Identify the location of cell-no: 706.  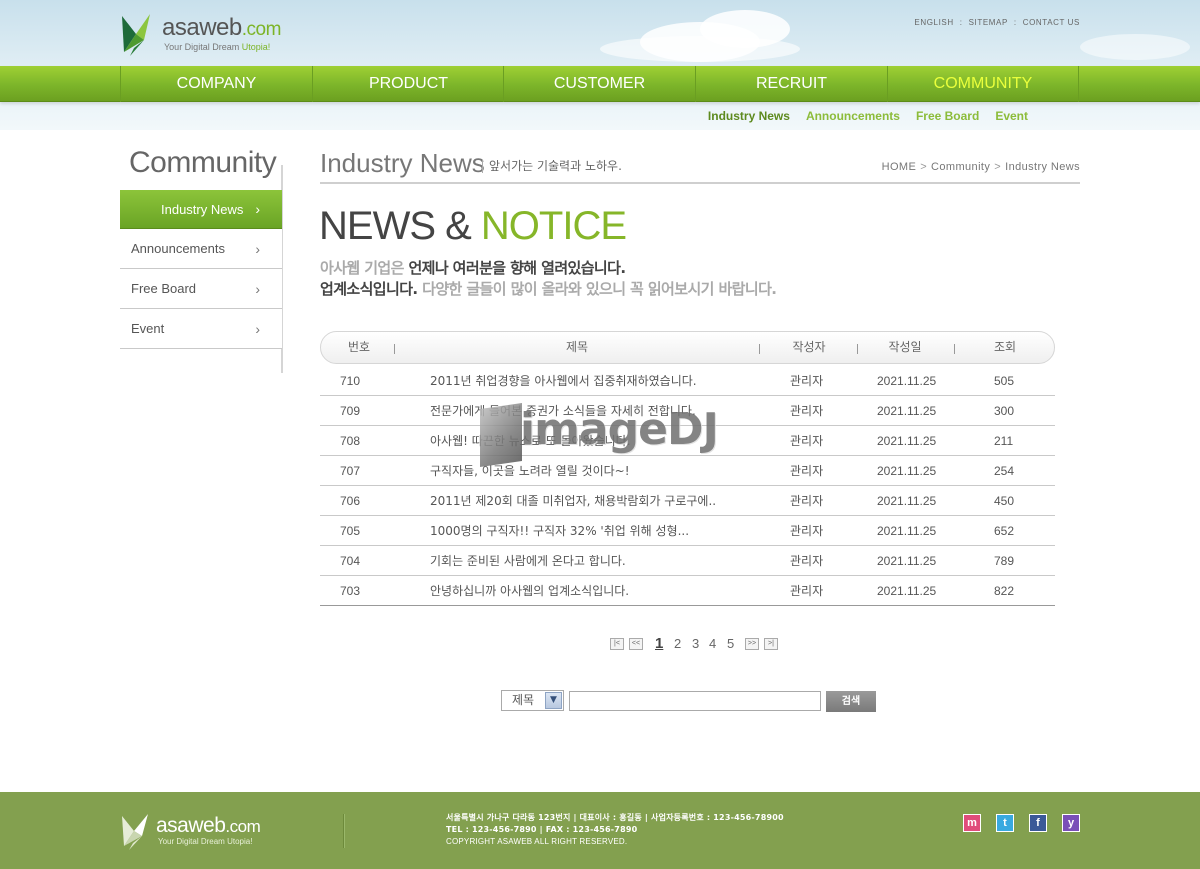
(350, 501).